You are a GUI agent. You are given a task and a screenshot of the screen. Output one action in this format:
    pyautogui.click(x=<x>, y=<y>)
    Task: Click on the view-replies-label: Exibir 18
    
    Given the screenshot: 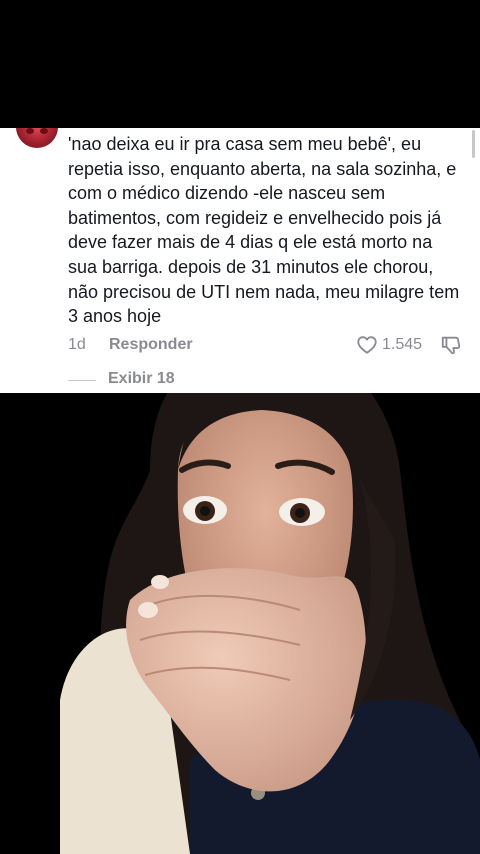 What is the action you would take?
    pyautogui.click(x=141, y=378)
    